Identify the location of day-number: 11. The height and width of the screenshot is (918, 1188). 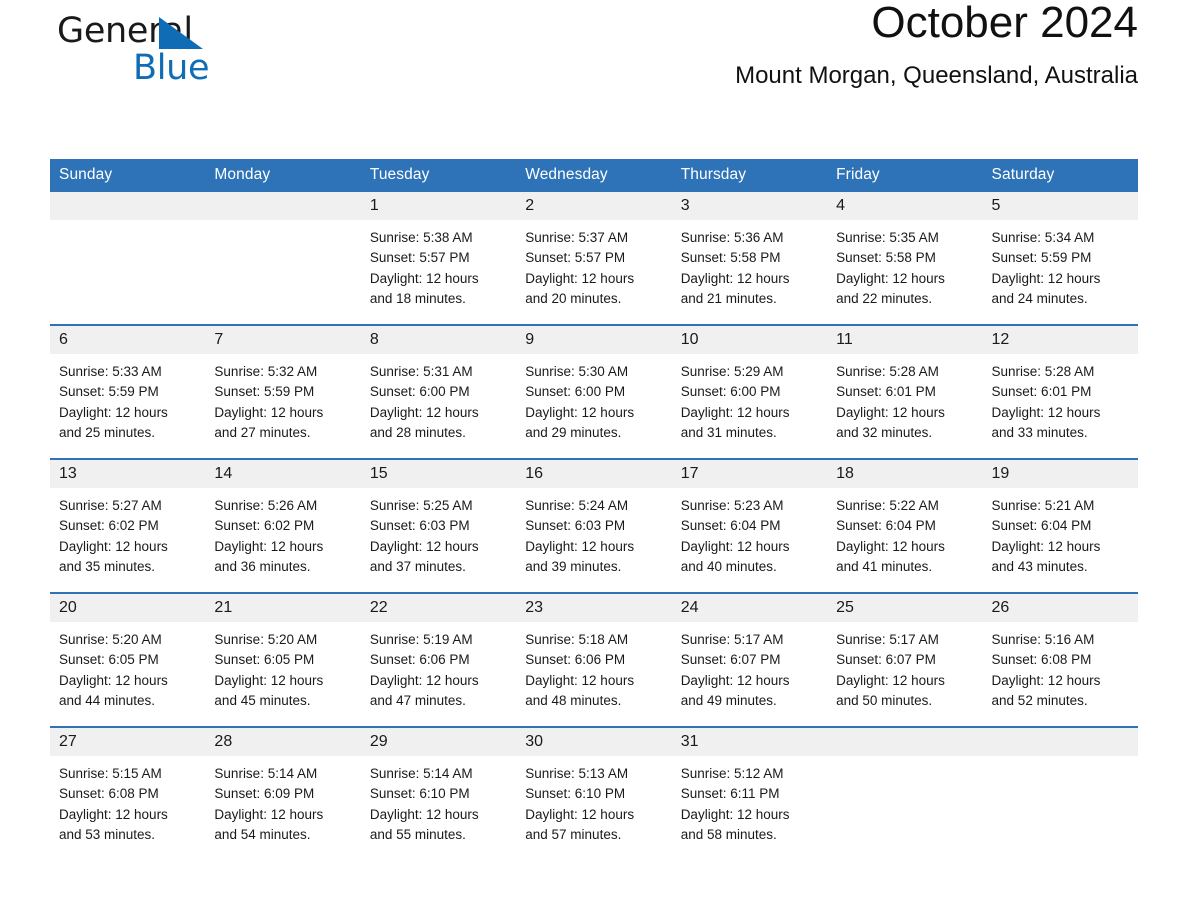
(905, 340).